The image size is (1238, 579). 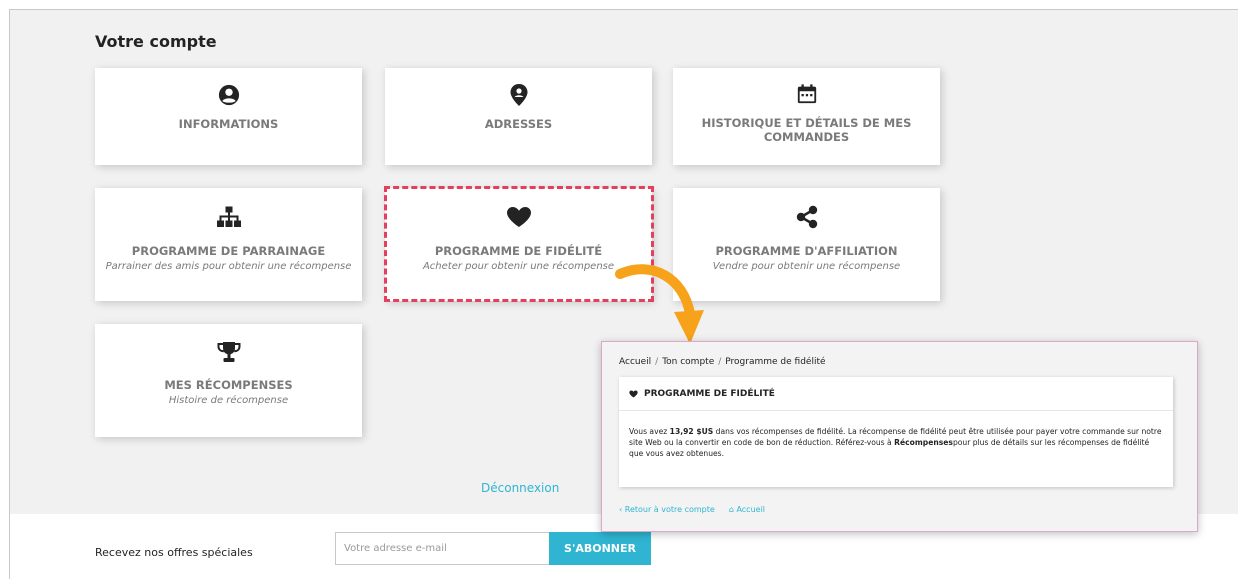 I want to click on home-link-label: Accueil, so click(x=751, y=509).